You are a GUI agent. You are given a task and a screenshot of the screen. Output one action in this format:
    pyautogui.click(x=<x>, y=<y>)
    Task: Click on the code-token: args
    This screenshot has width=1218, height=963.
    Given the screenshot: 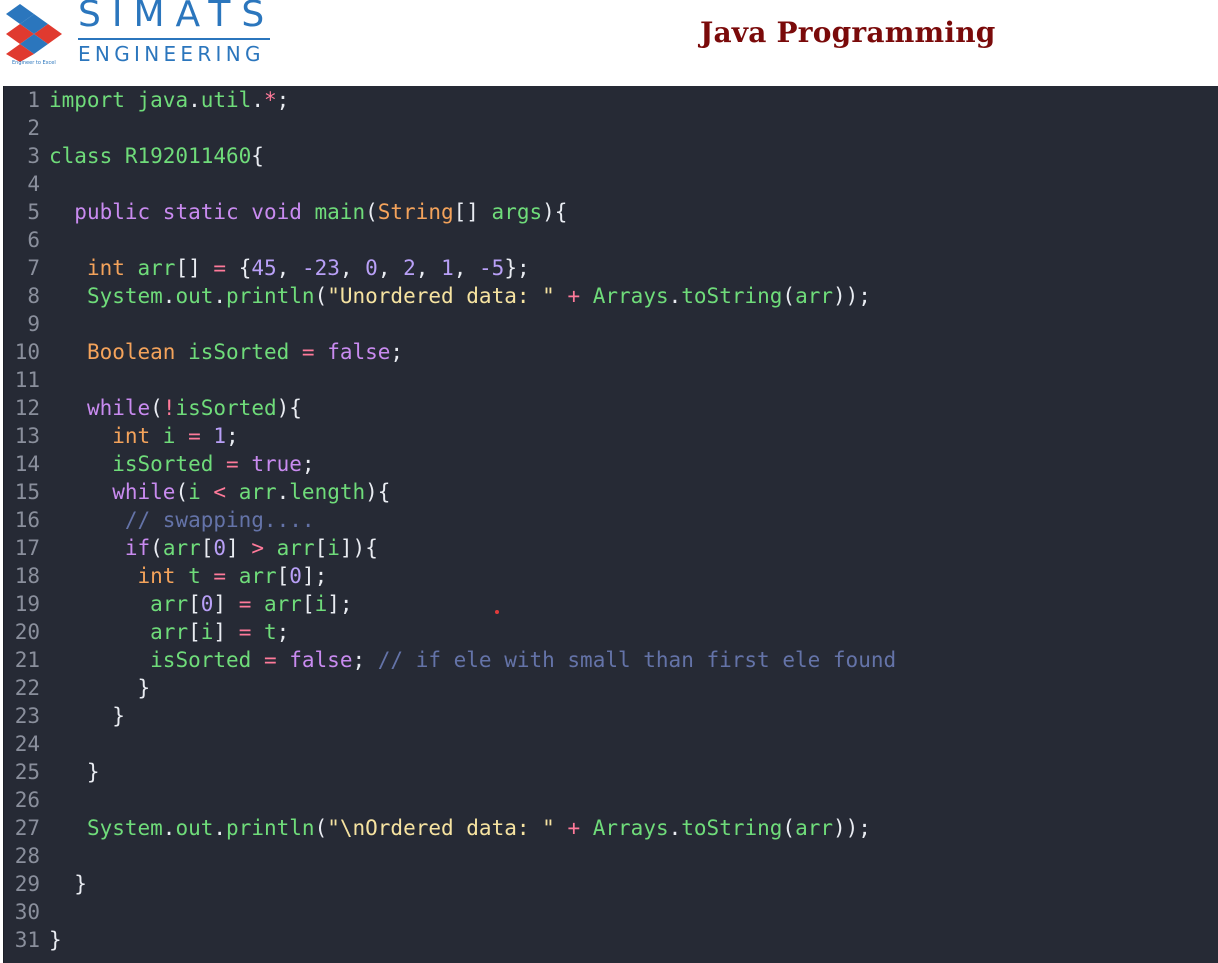 What is the action you would take?
    pyautogui.click(x=517, y=212)
    